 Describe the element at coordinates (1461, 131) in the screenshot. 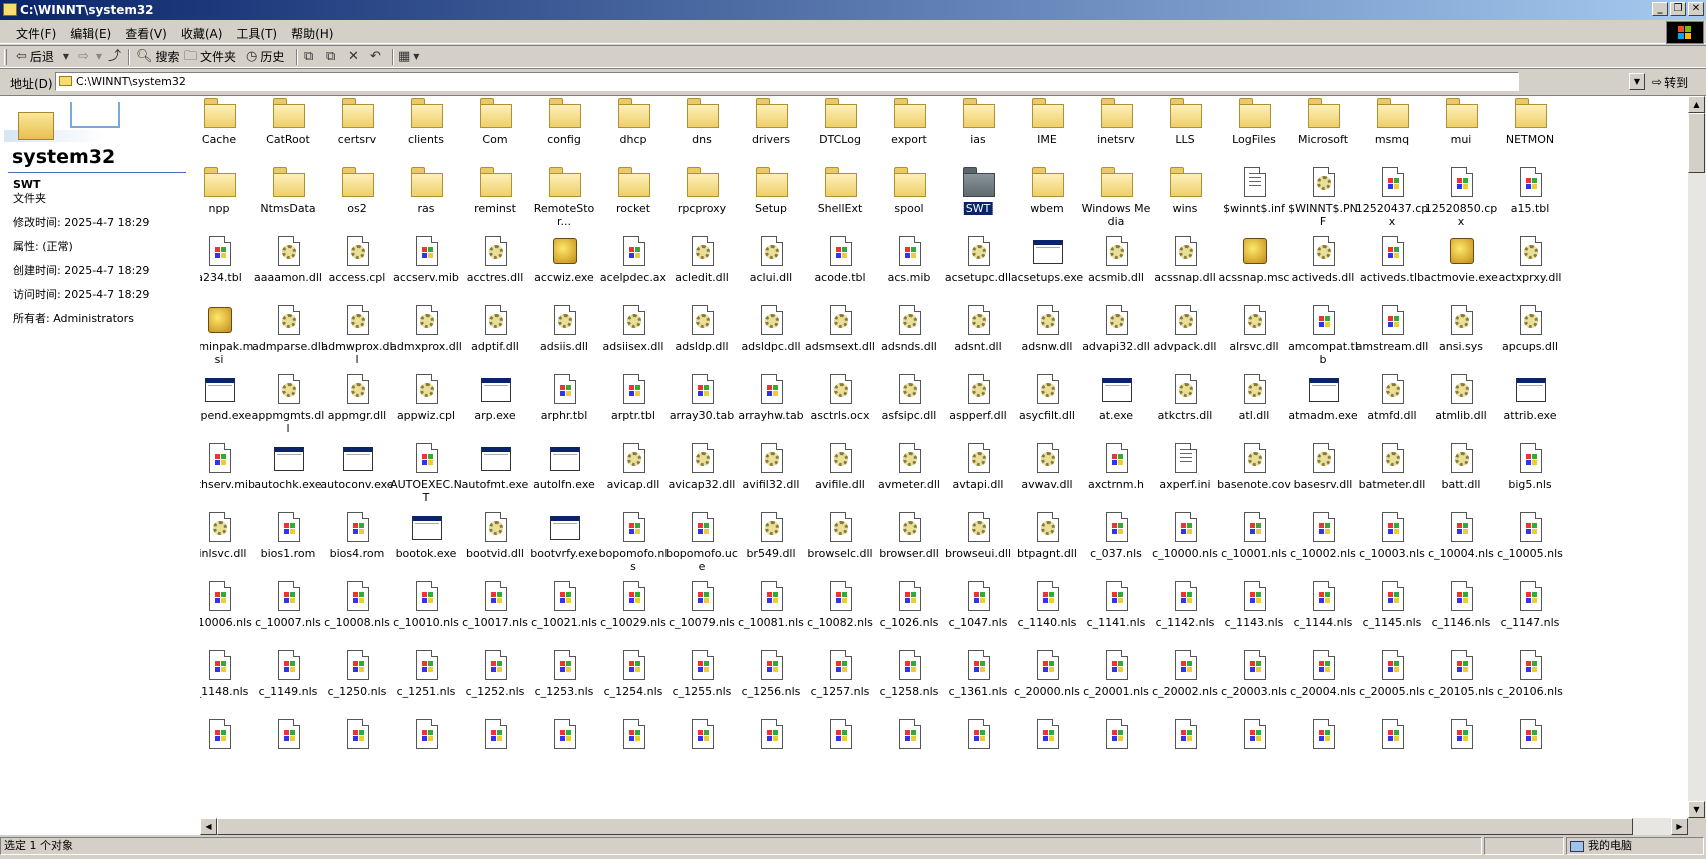

I see `folder-item: mui` at that location.